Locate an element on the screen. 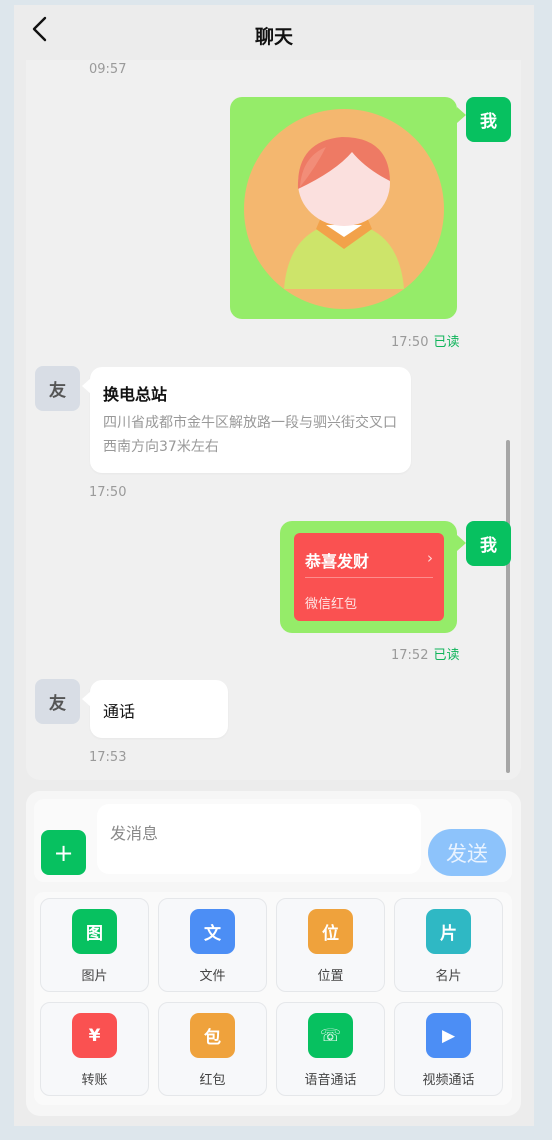 This screenshot has width=552, height=1140. call-text: 通话 is located at coordinates (119, 711).